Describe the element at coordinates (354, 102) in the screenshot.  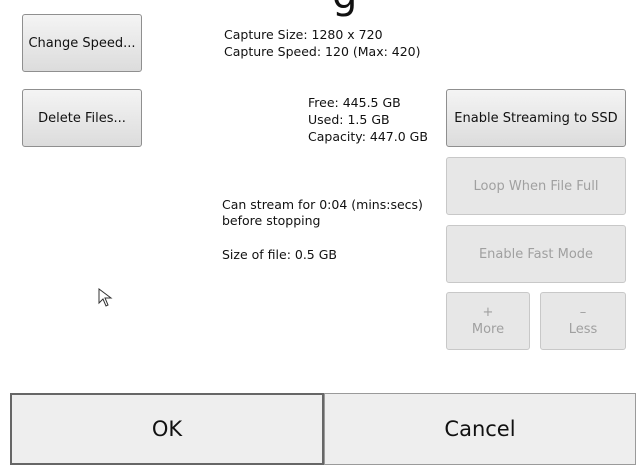
I see `free-space-text: Free: 445.5 GB` at that location.